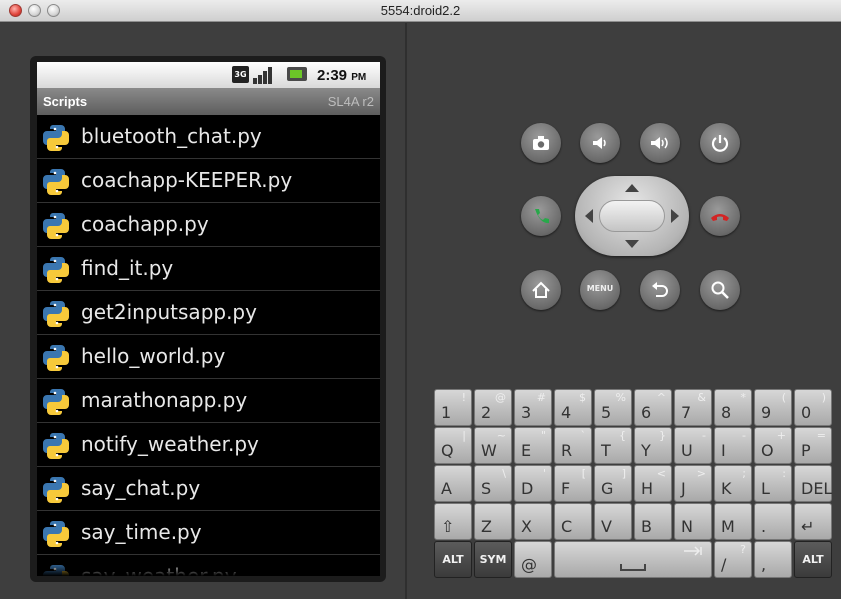 This screenshot has height=599, width=841. Describe the element at coordinates (660, 290) in the screenshot. I see `back-button` at that location.